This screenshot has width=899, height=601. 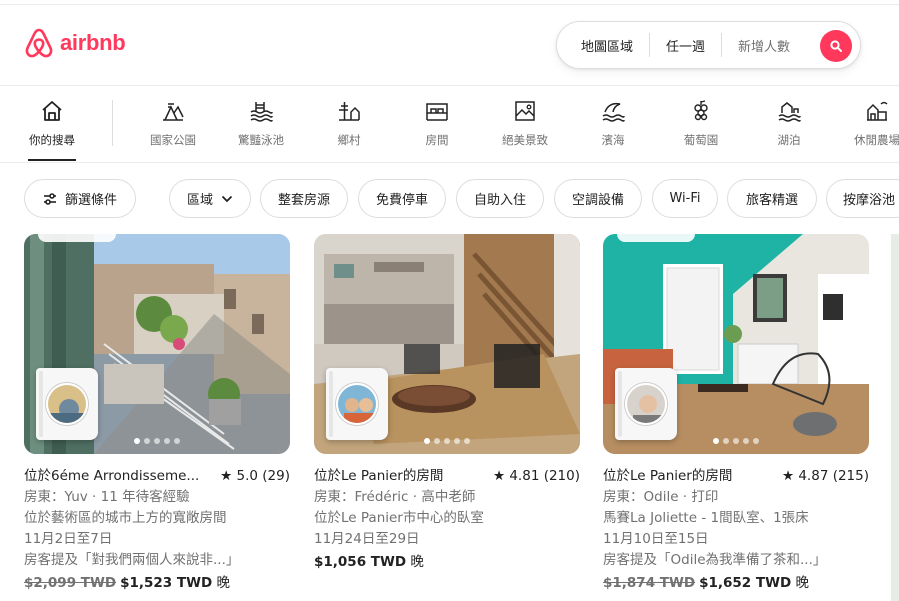 I want to click on filter-hot-tub: 按摩浴池, so click(x=862, y=198).